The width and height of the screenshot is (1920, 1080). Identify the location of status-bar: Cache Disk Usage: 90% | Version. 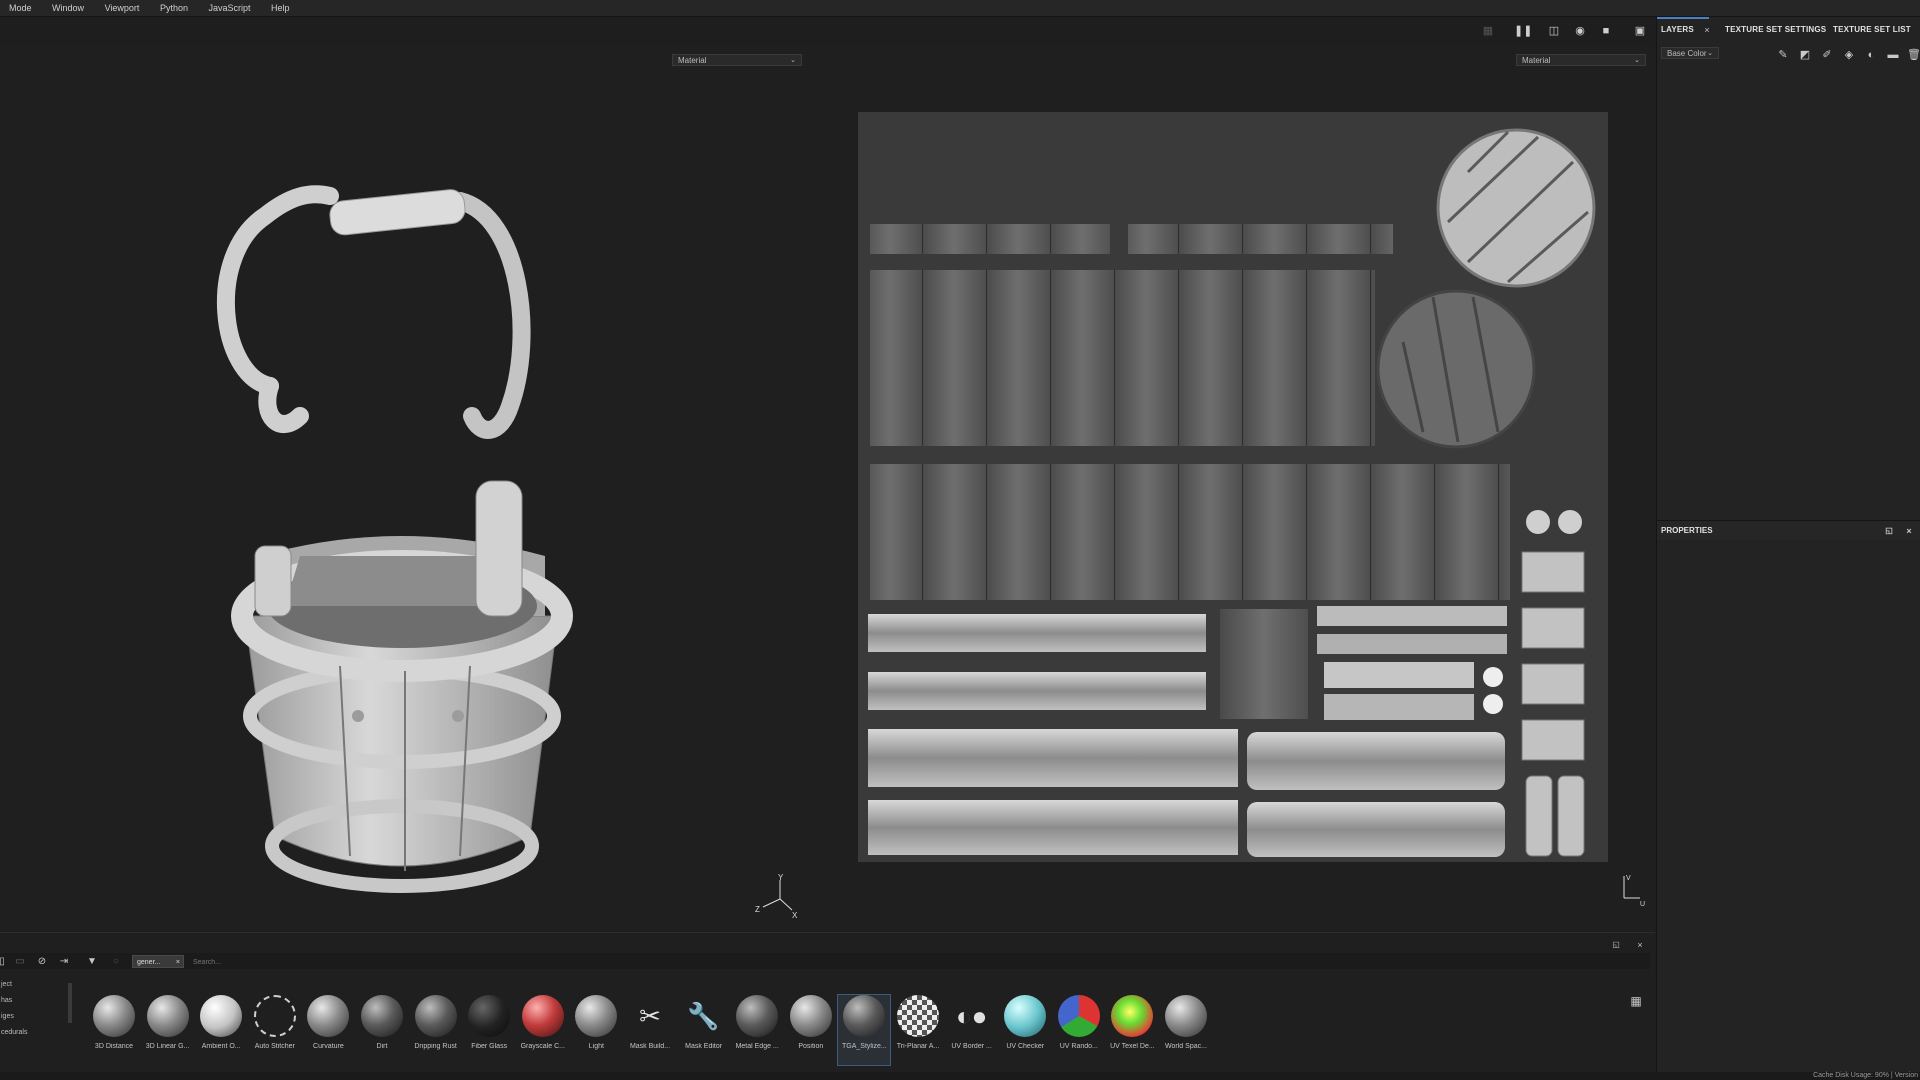
(960, 1076).